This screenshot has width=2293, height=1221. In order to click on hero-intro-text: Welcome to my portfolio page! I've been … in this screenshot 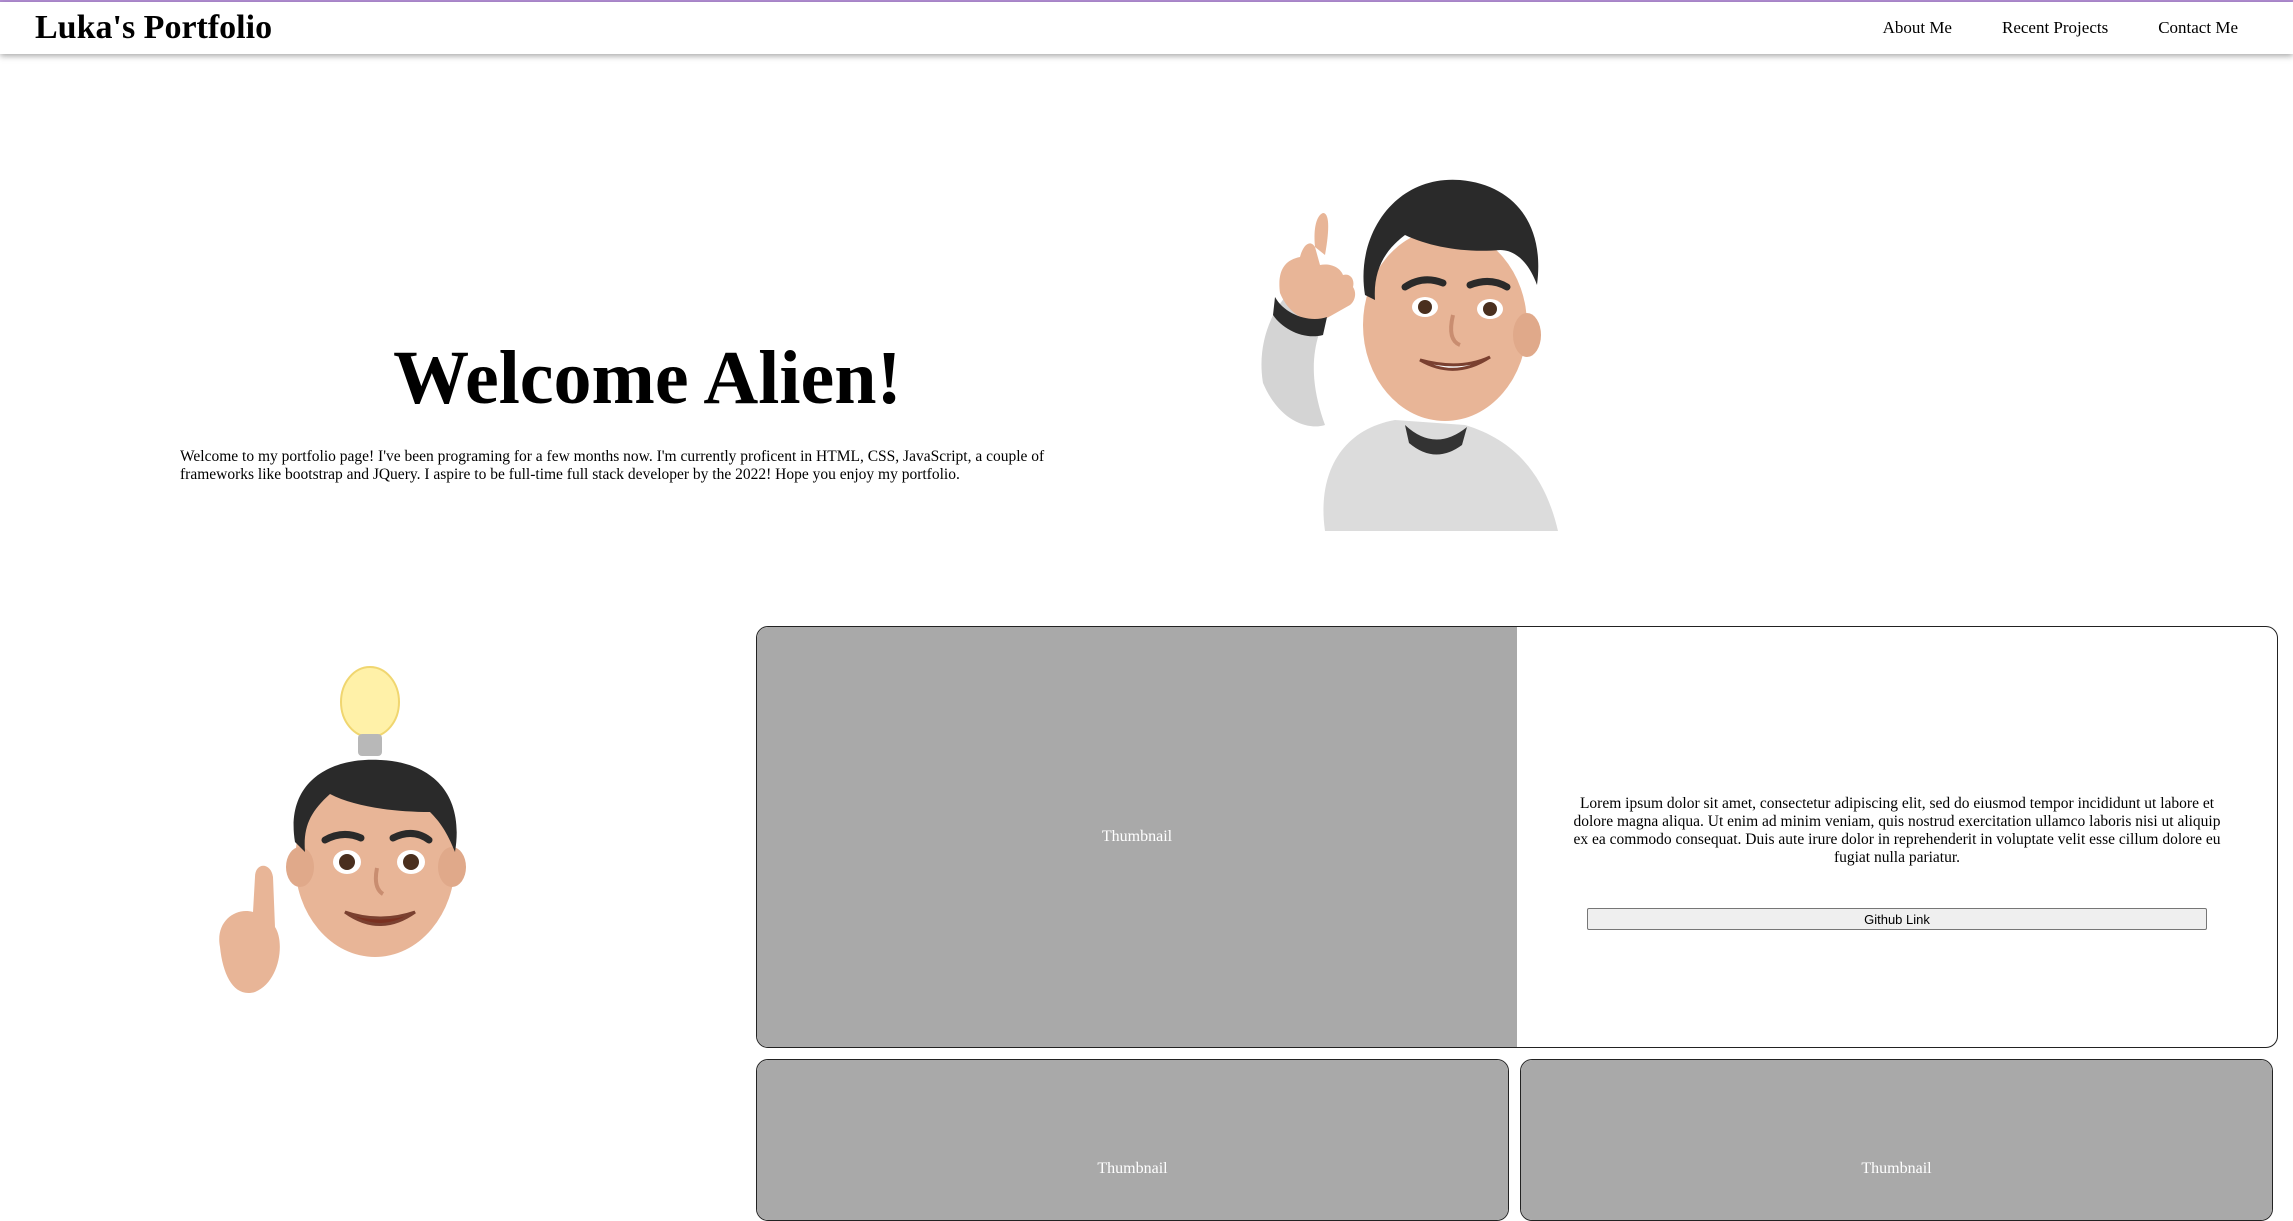, I will do `click(612, 465)`.